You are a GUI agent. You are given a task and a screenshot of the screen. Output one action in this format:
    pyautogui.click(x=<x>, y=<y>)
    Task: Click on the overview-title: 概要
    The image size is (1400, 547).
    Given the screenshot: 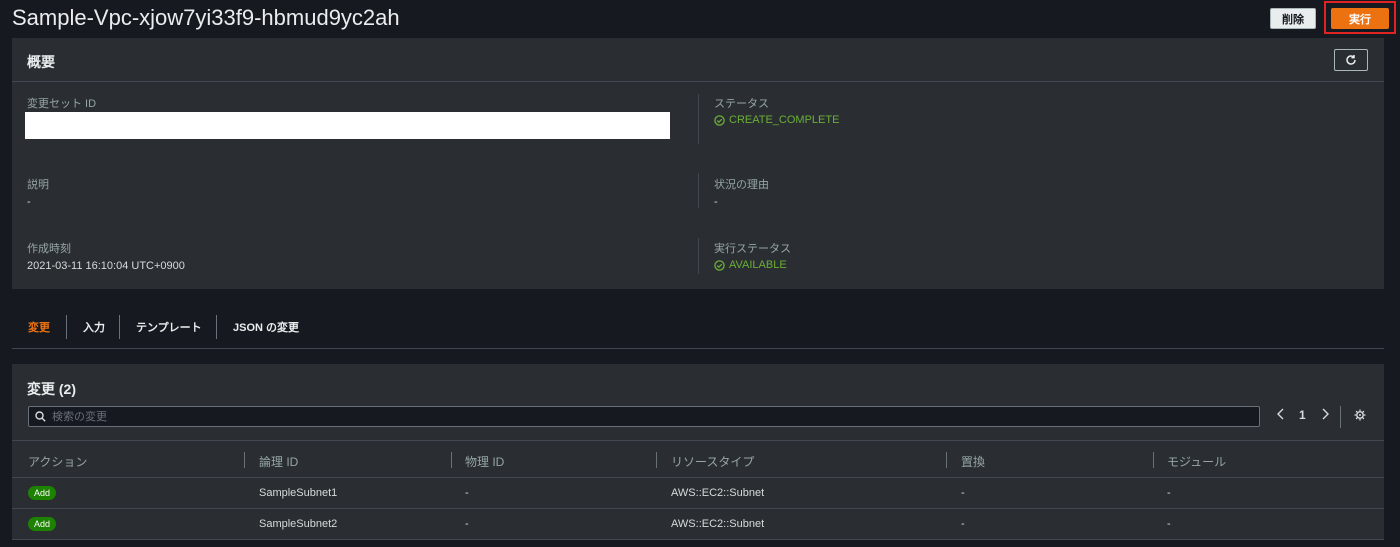 What is the action you would take?
    pyautogui.click(x=41, y=62)
    